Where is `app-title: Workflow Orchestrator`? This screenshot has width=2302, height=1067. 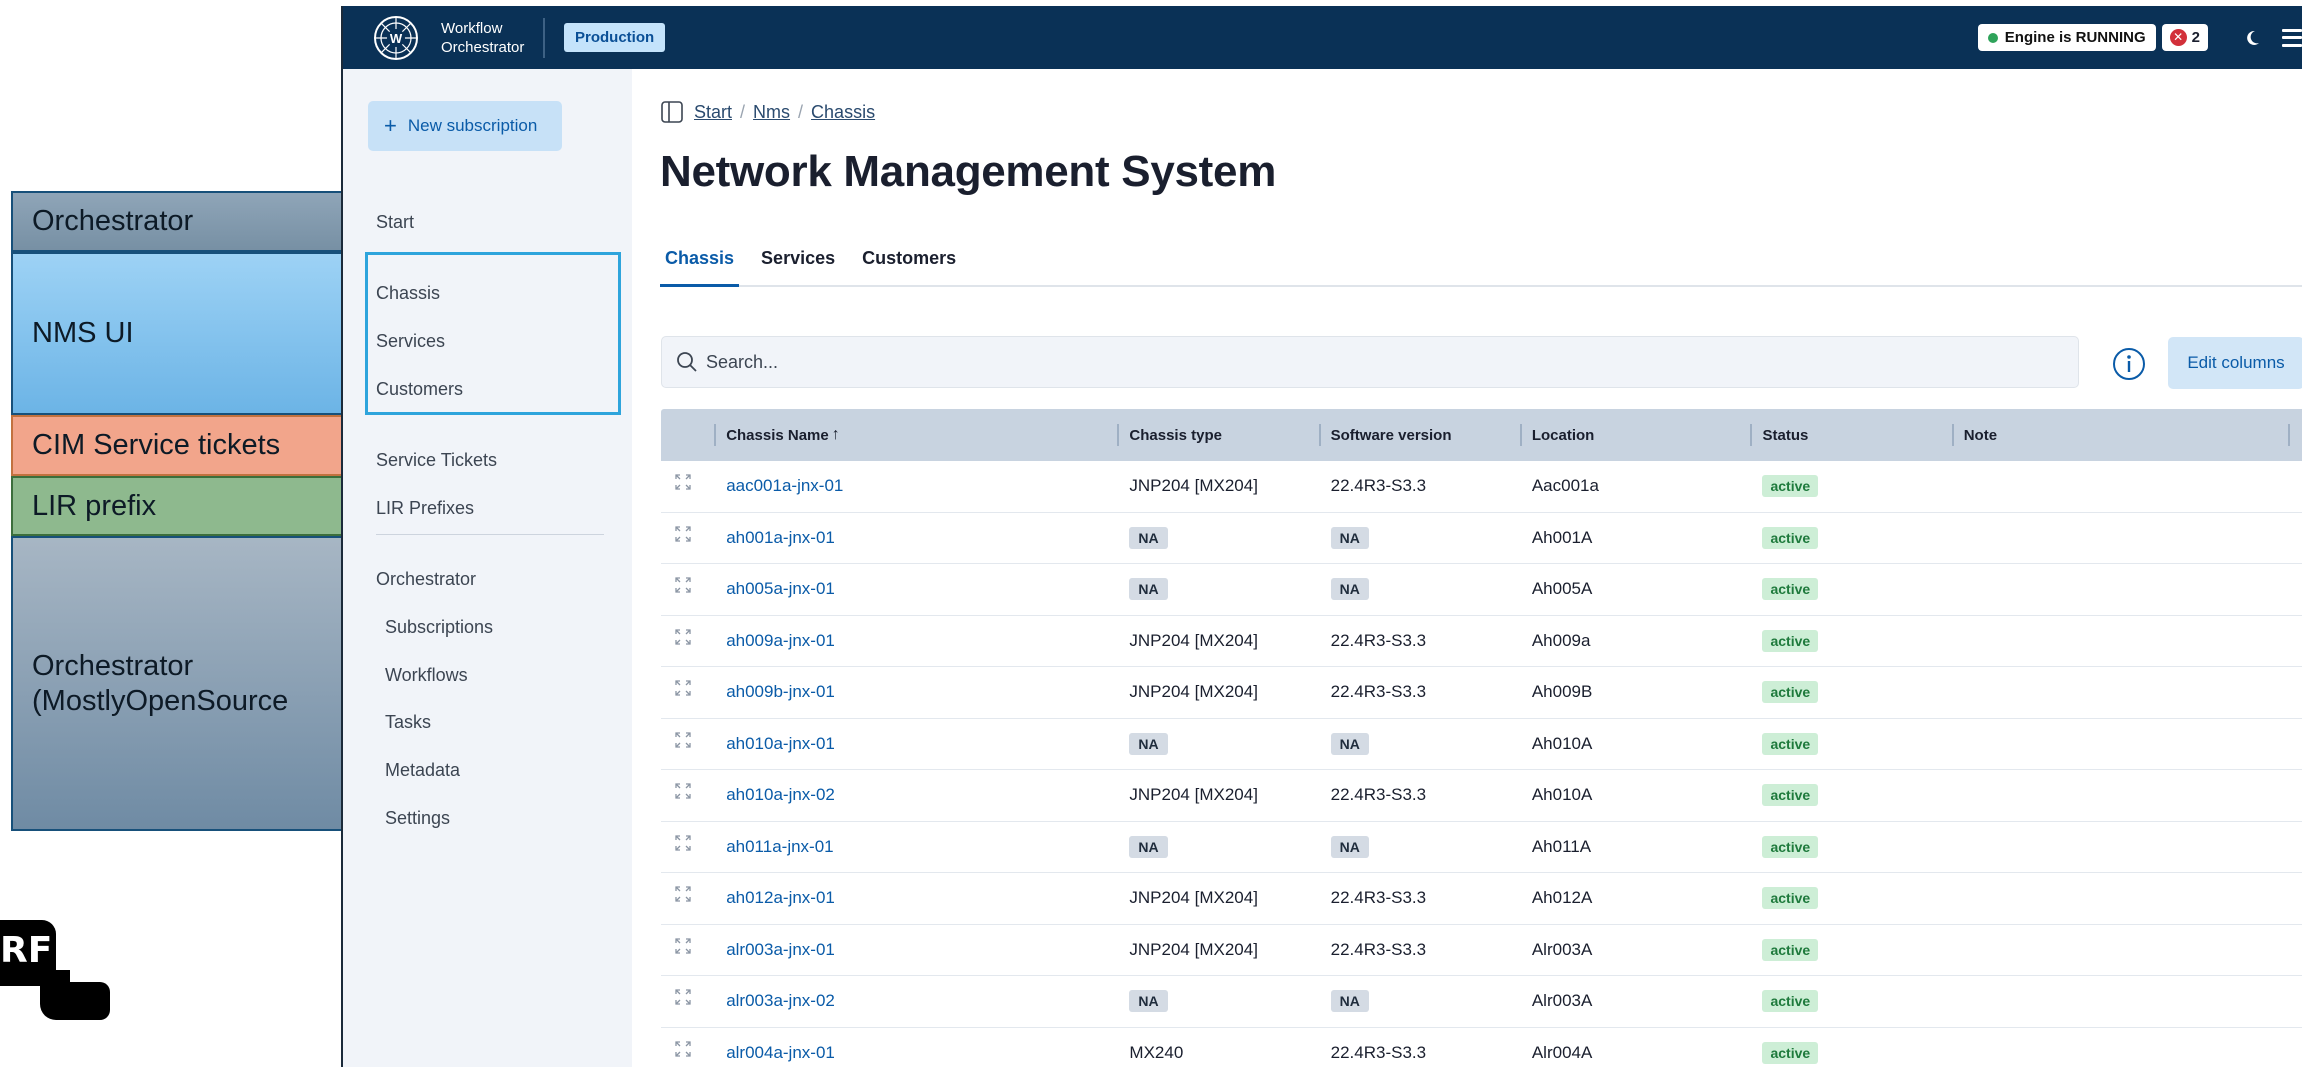 app-title: Workflow Orchestrator is located at coordinates (483, 37).